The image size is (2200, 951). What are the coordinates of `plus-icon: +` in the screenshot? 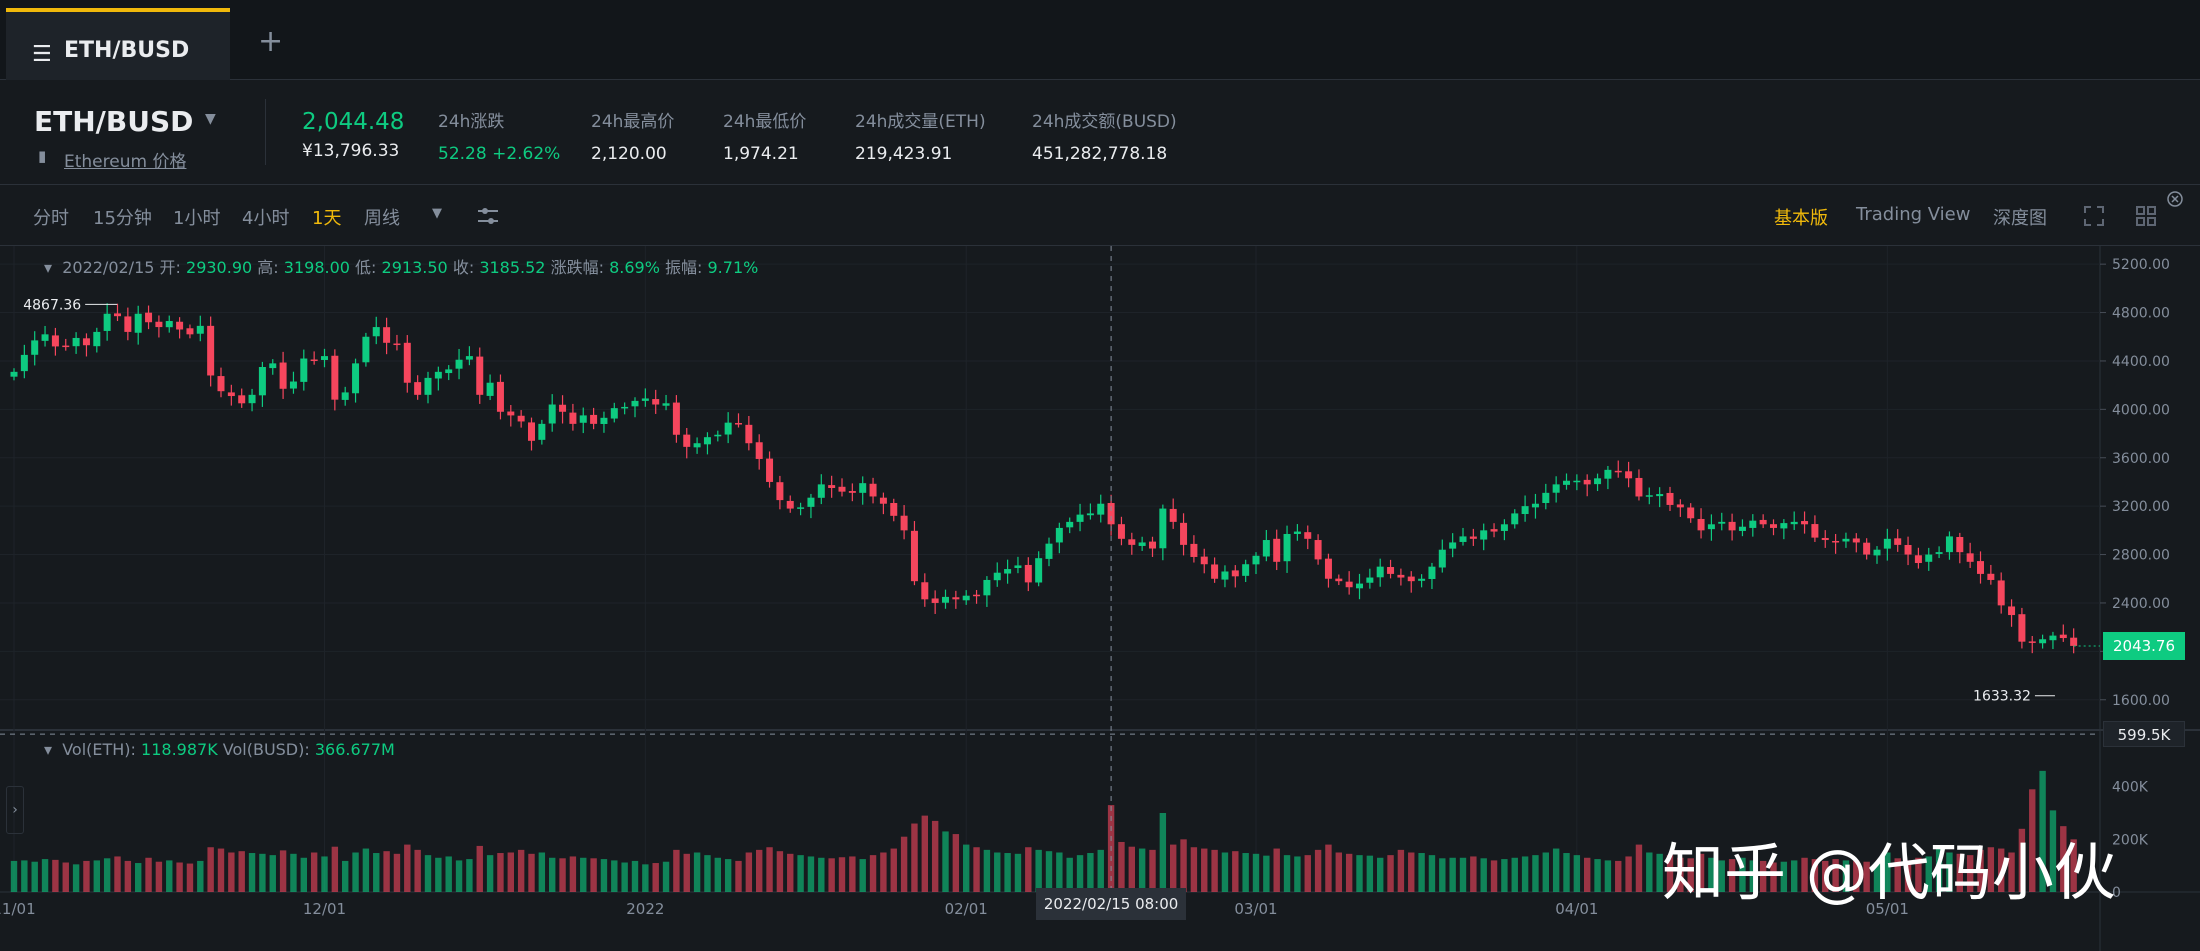 It's located at (270, 41).